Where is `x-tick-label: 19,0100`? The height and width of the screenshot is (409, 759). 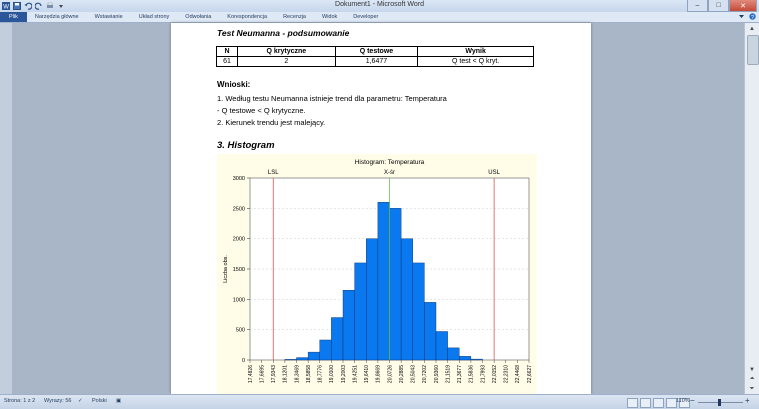 x-tick-label: 19,0100 is located at coordinates (332, 374).